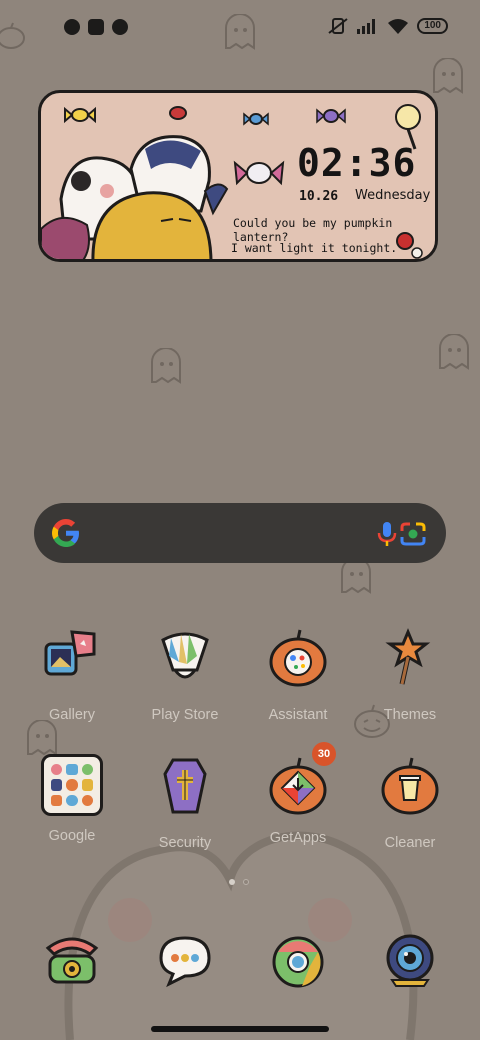  I want to click on clock-time: 02:36, so click(357, 163).